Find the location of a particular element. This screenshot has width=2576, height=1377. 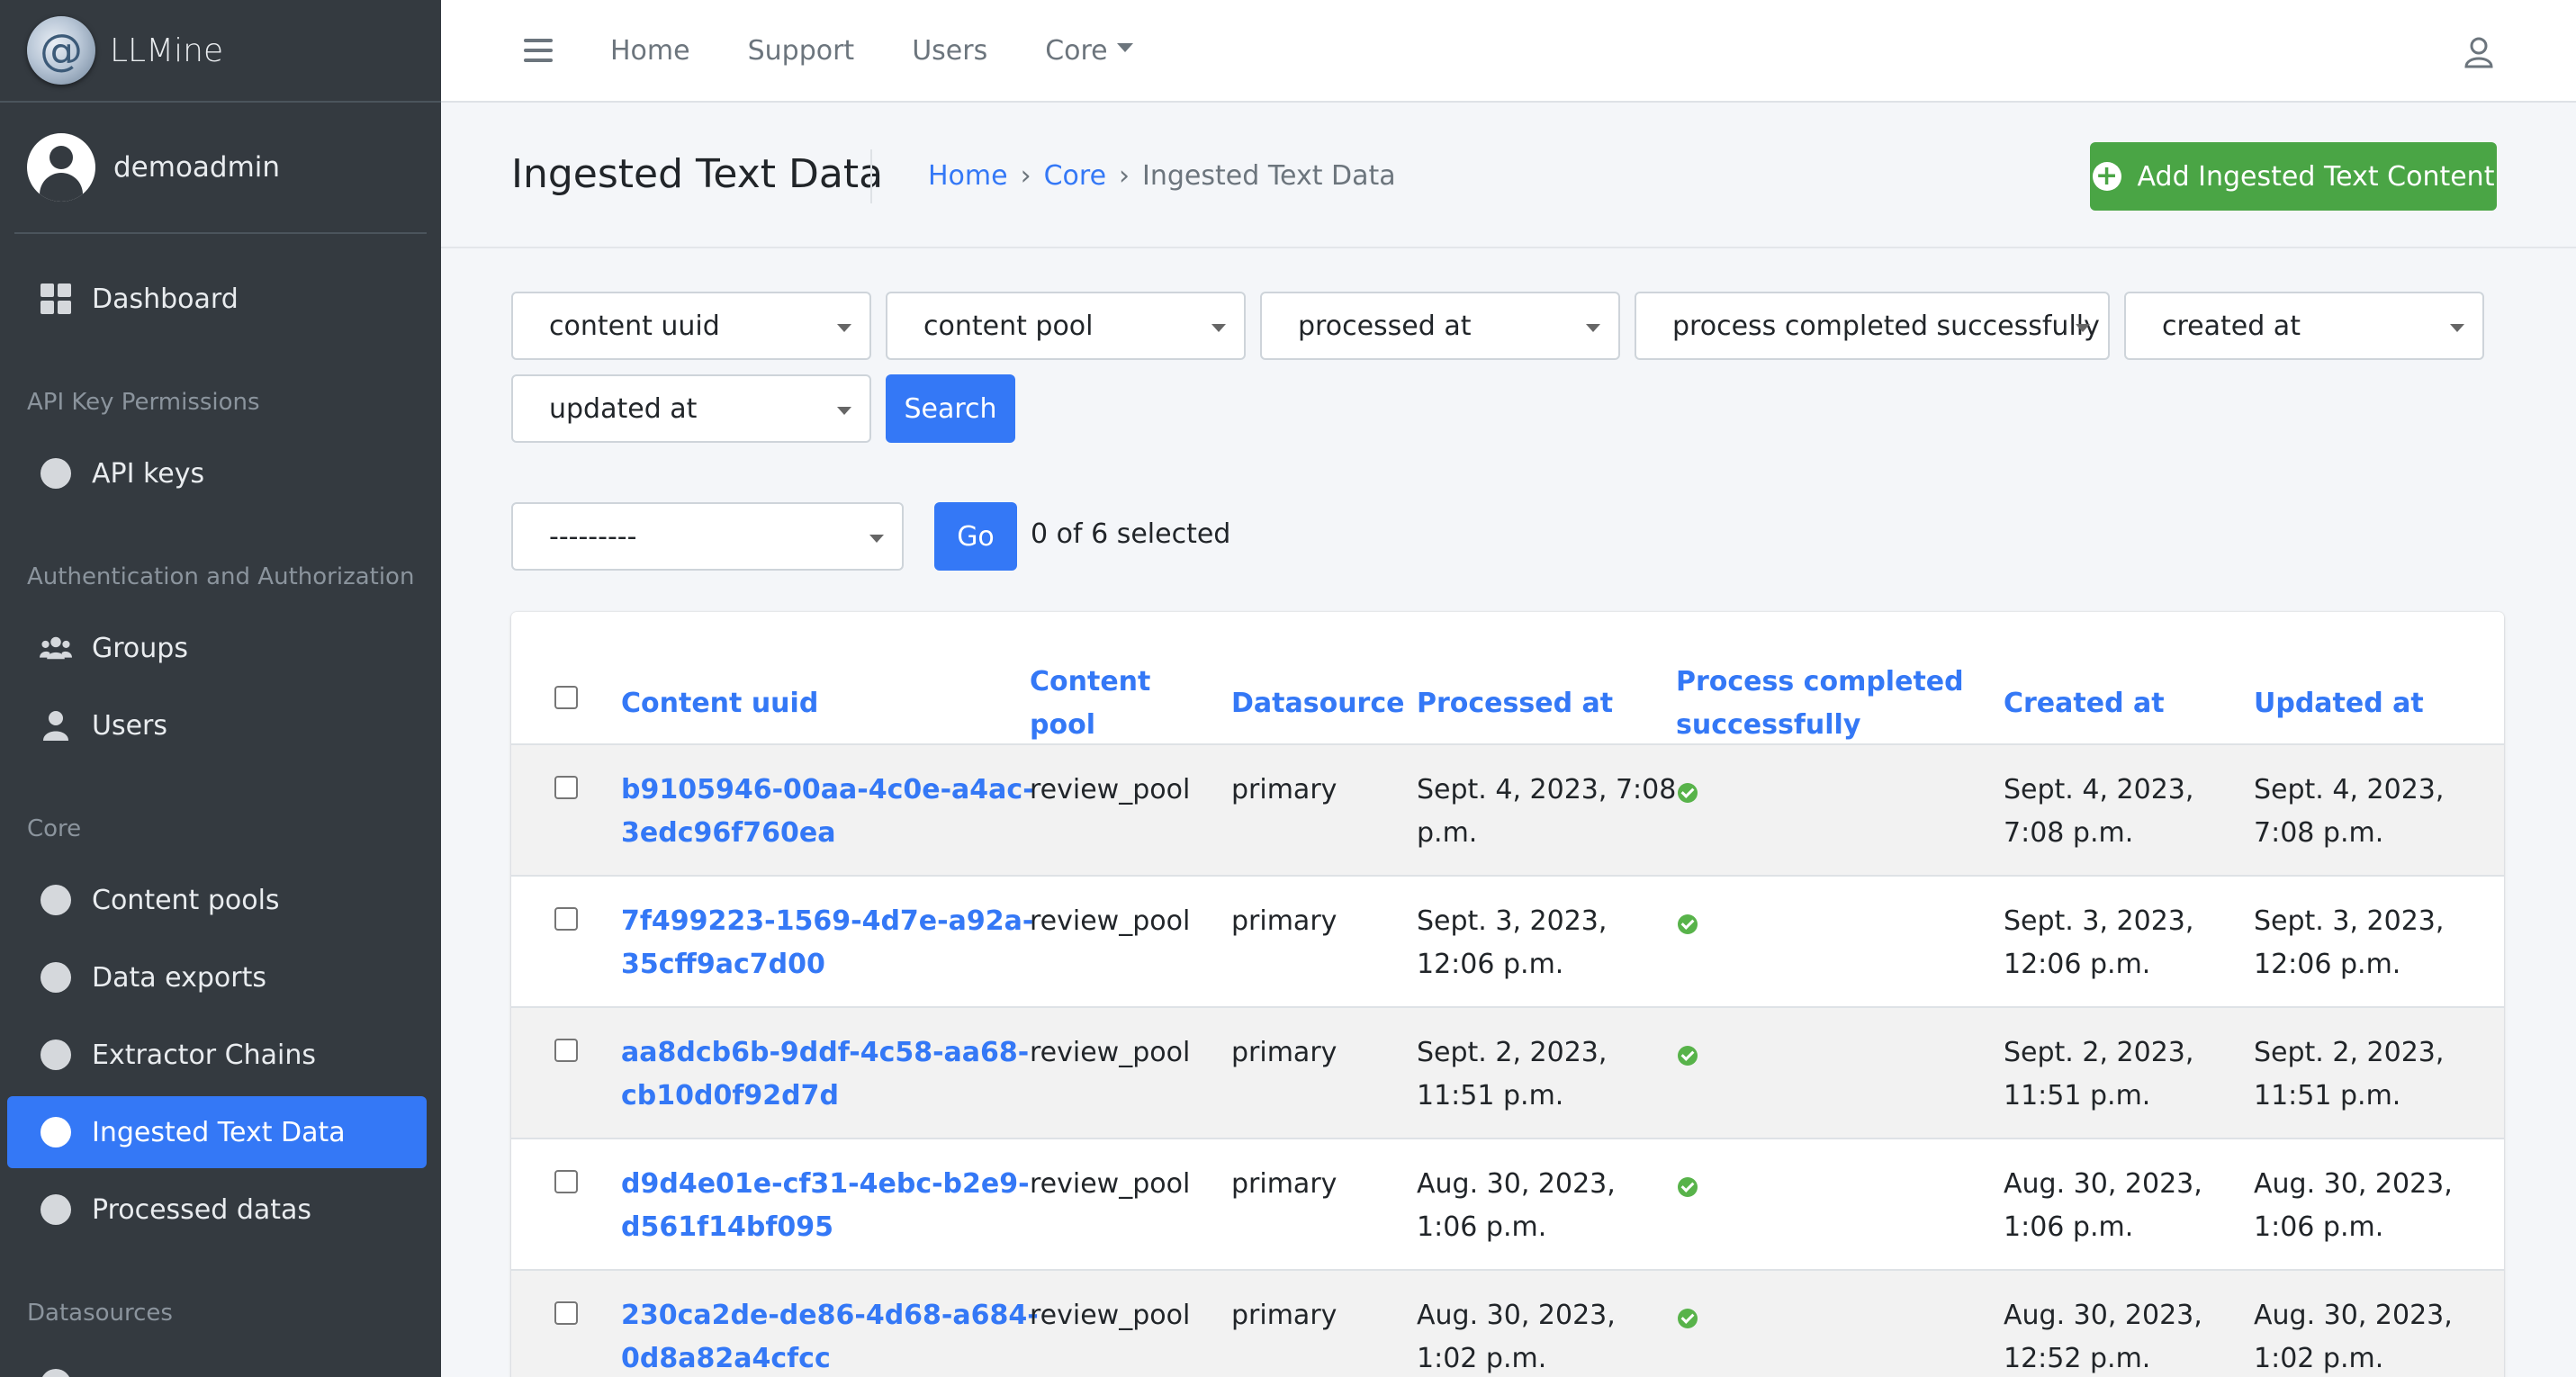

nav-link-support: Support is located at coordinates (801, 51).